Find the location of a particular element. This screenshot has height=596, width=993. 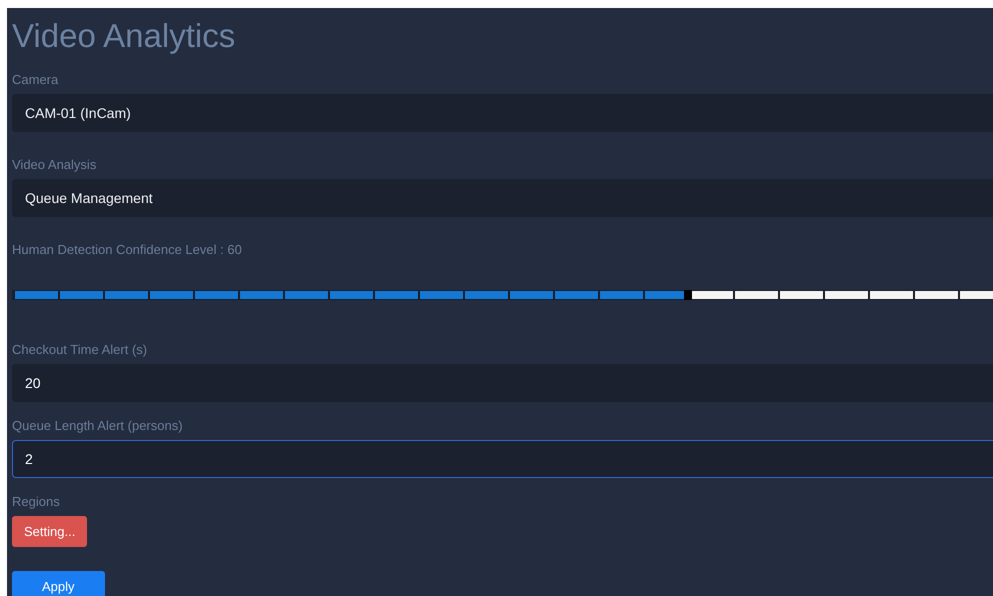

apply-button: Apply is located at coordinates (58, 583).